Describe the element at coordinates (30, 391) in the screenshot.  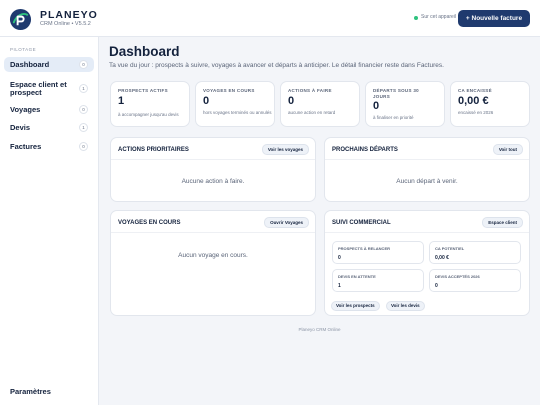
I see `sidebar-item-settings: Paramètres` at that location.